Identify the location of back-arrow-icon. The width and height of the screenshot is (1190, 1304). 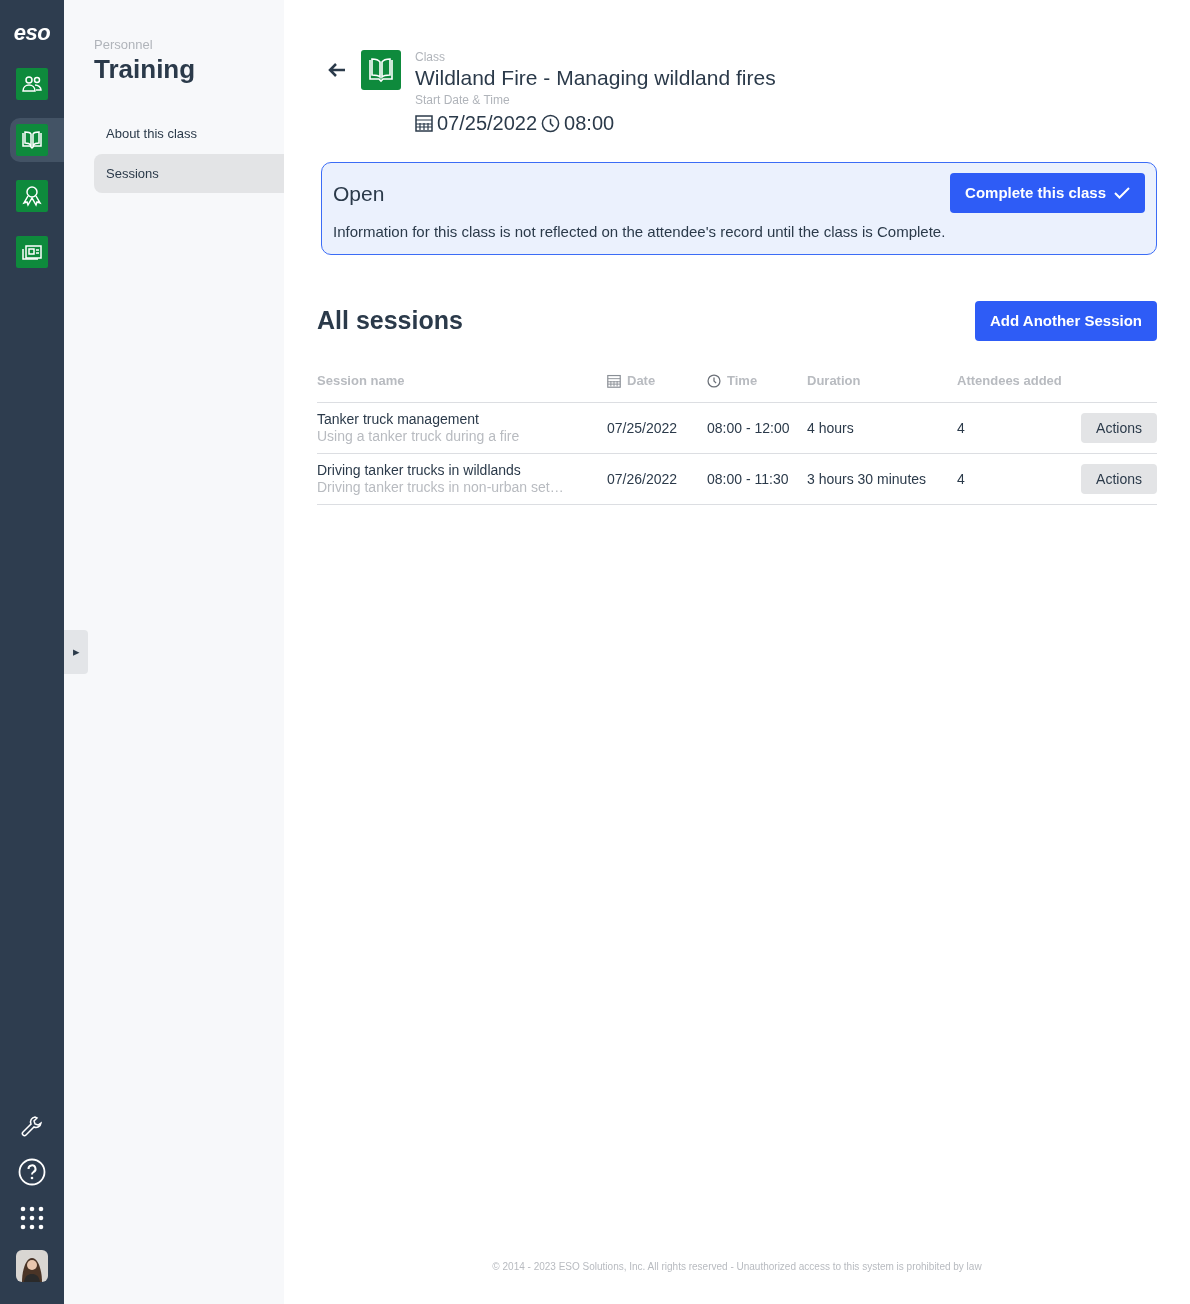
(337, 70).